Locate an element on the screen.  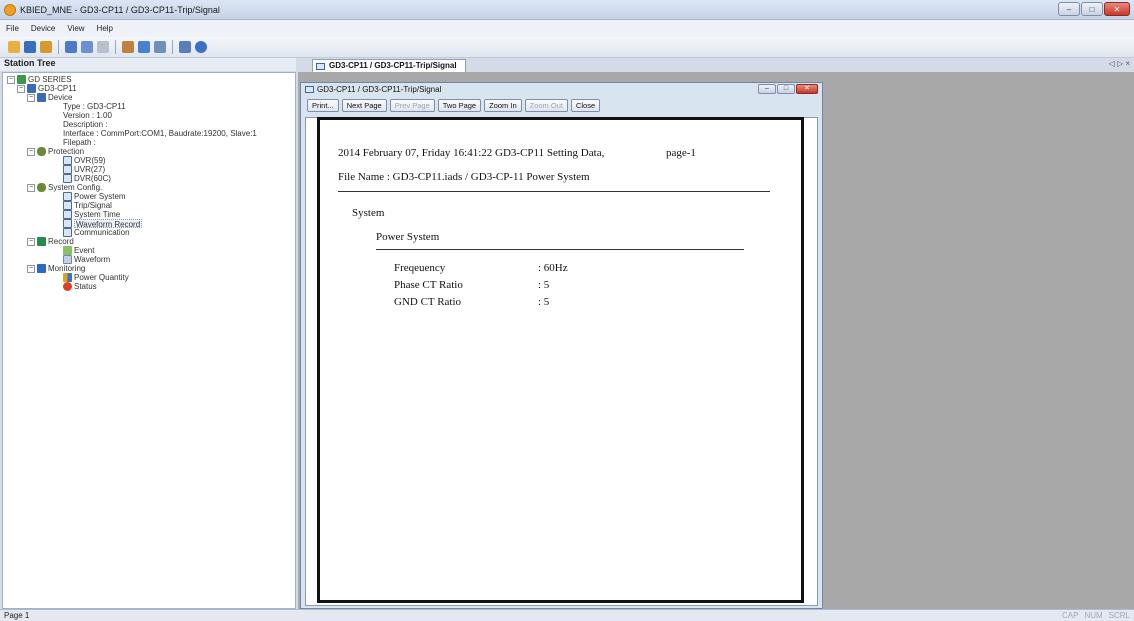
status-indicators: CAP NUM SCRL is located at coordinates (1096, 615).